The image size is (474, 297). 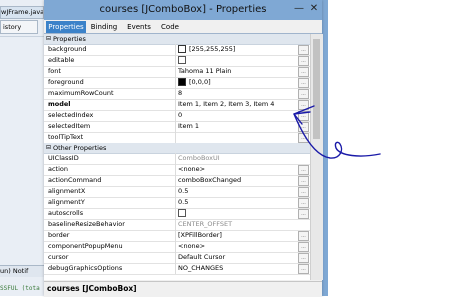 I want to click on property-name: alignmentX, so click(x=67, y=191).